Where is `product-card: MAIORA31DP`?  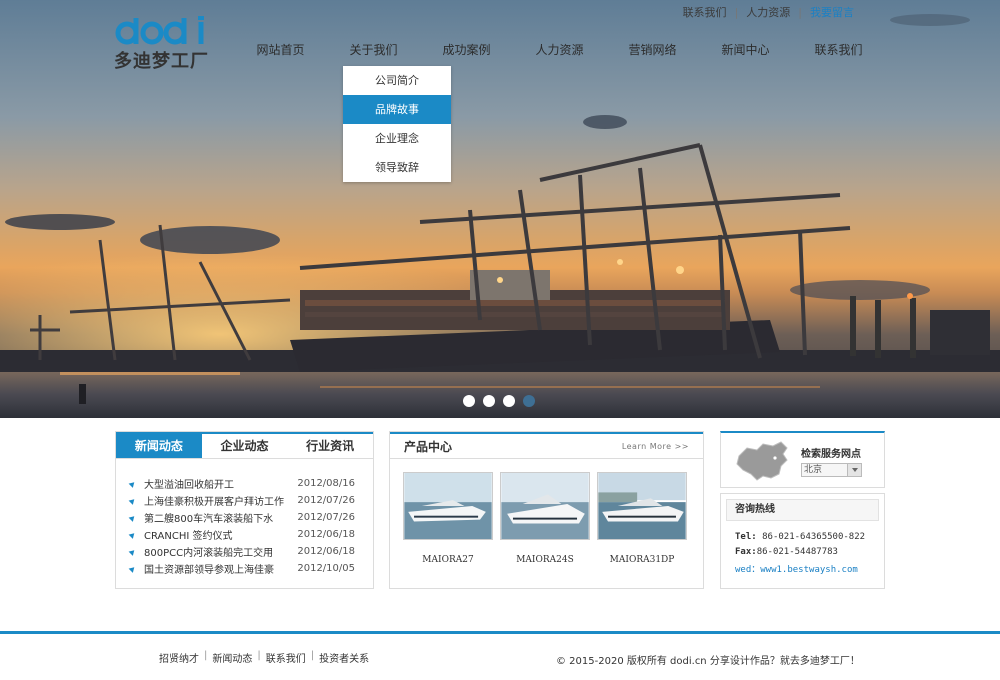 product-card: MAIORA31DP is located at coordinates (642, 518).